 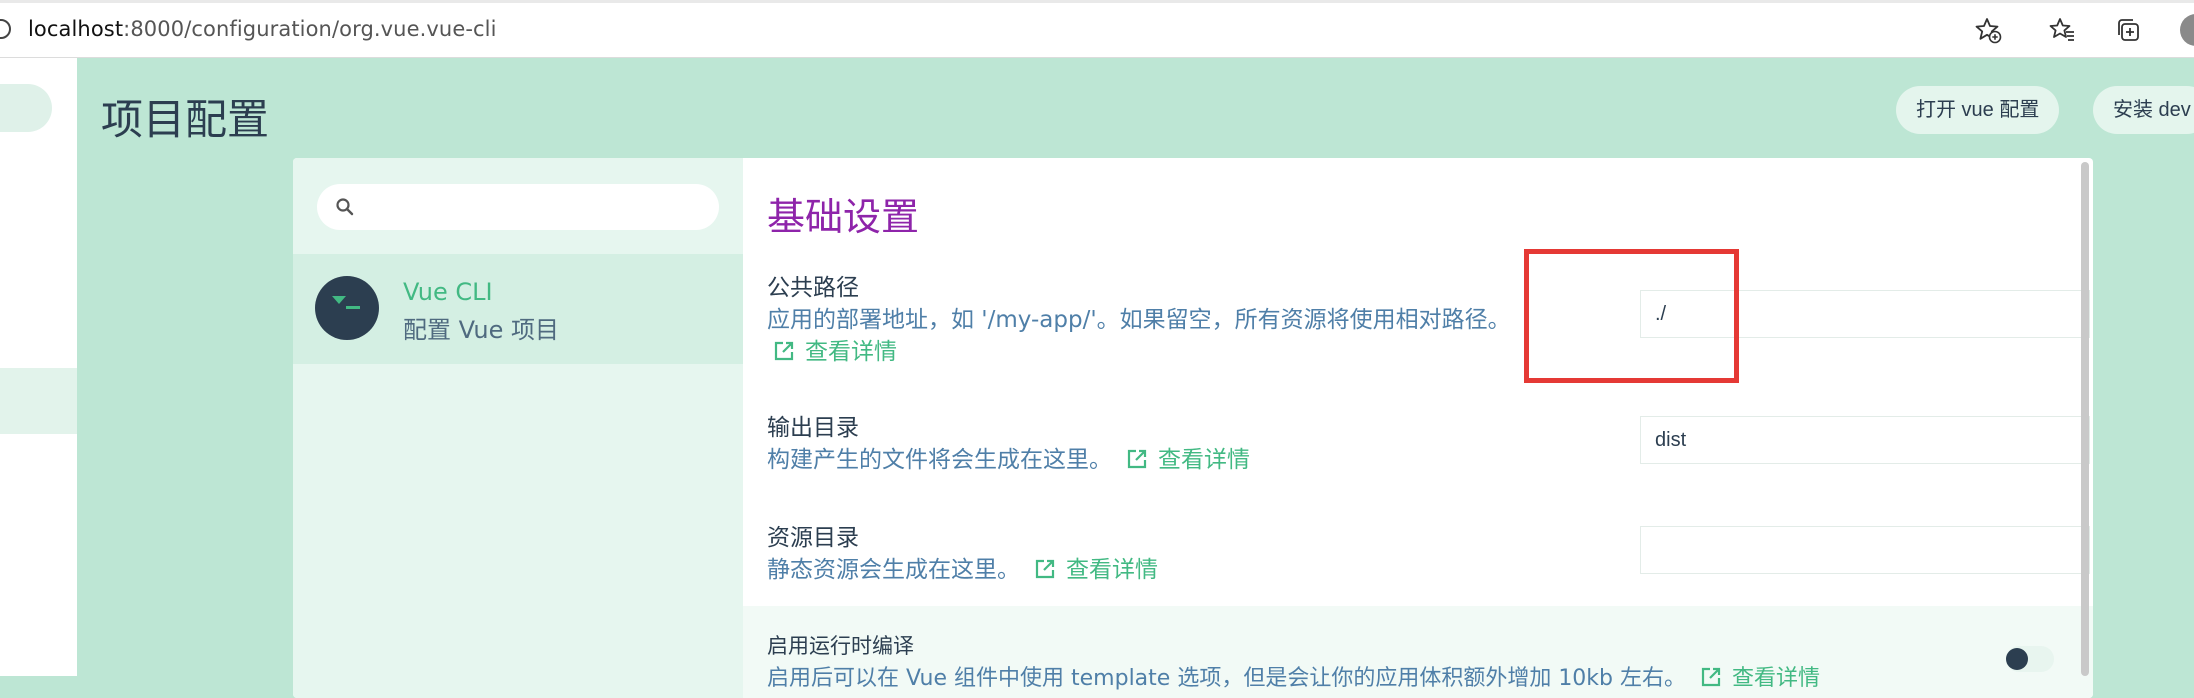 I want to click on more-info-link-runtime-compiler: 查看详情, so click(x=1760, y=676).